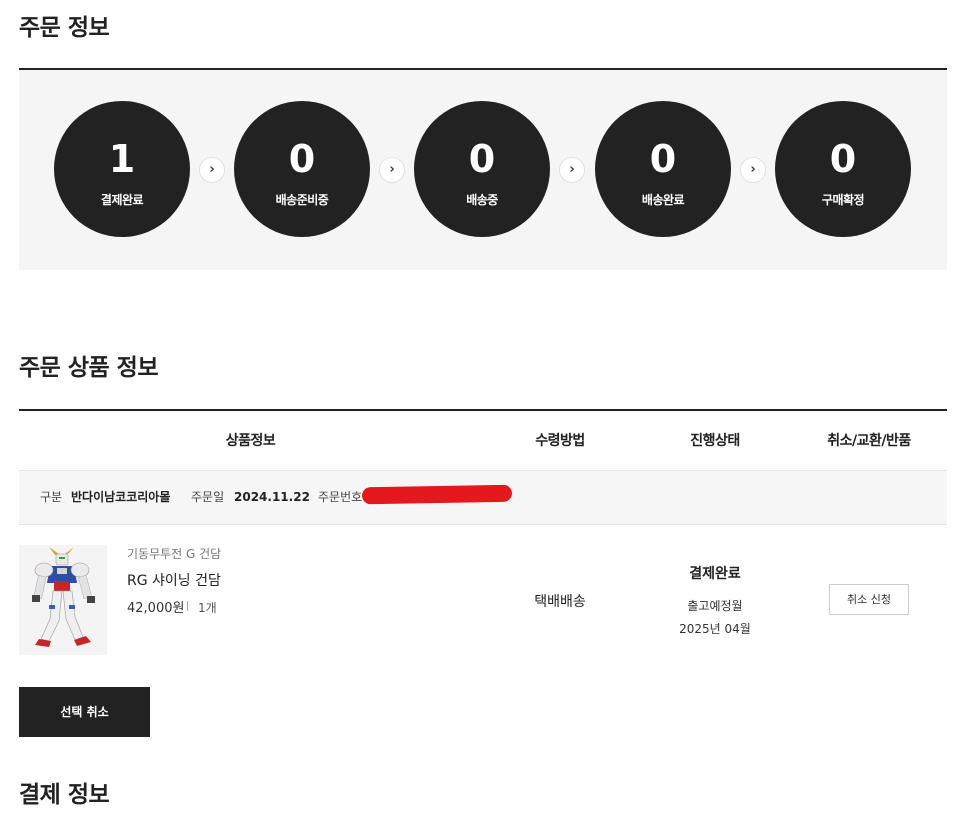 This screenshot has height=814, width=971. Describe the element at coordinates (174, 580) in the screenshot. I see `product-name: RG 샤이닝 건담` at that location.